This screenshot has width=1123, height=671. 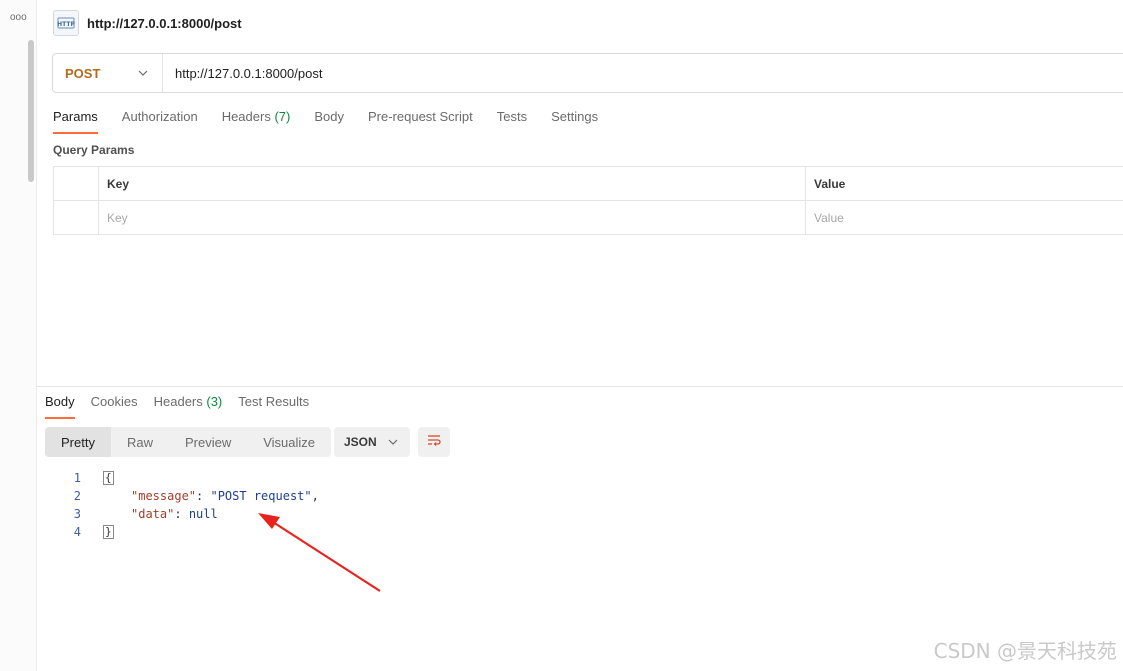 What do you see at coordinates (580, 386) in the screenshot?
I see `pane-divider` at bounding box center [580, 386].